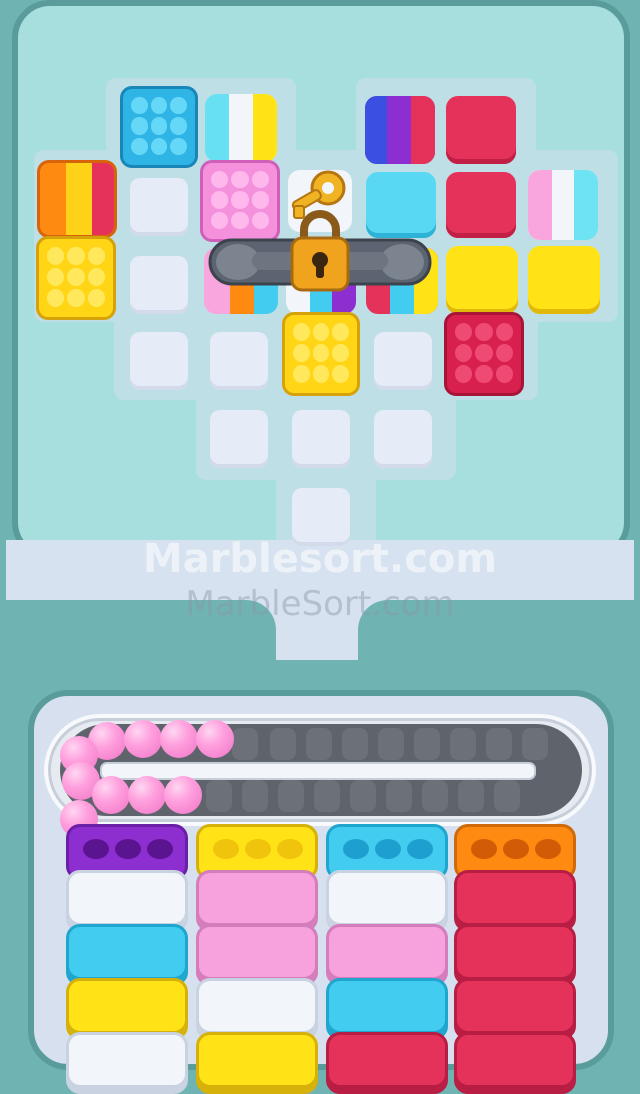 This screenshot has width=640, height=1094. I want to click on marble-box-mixed, so click(77, 199).